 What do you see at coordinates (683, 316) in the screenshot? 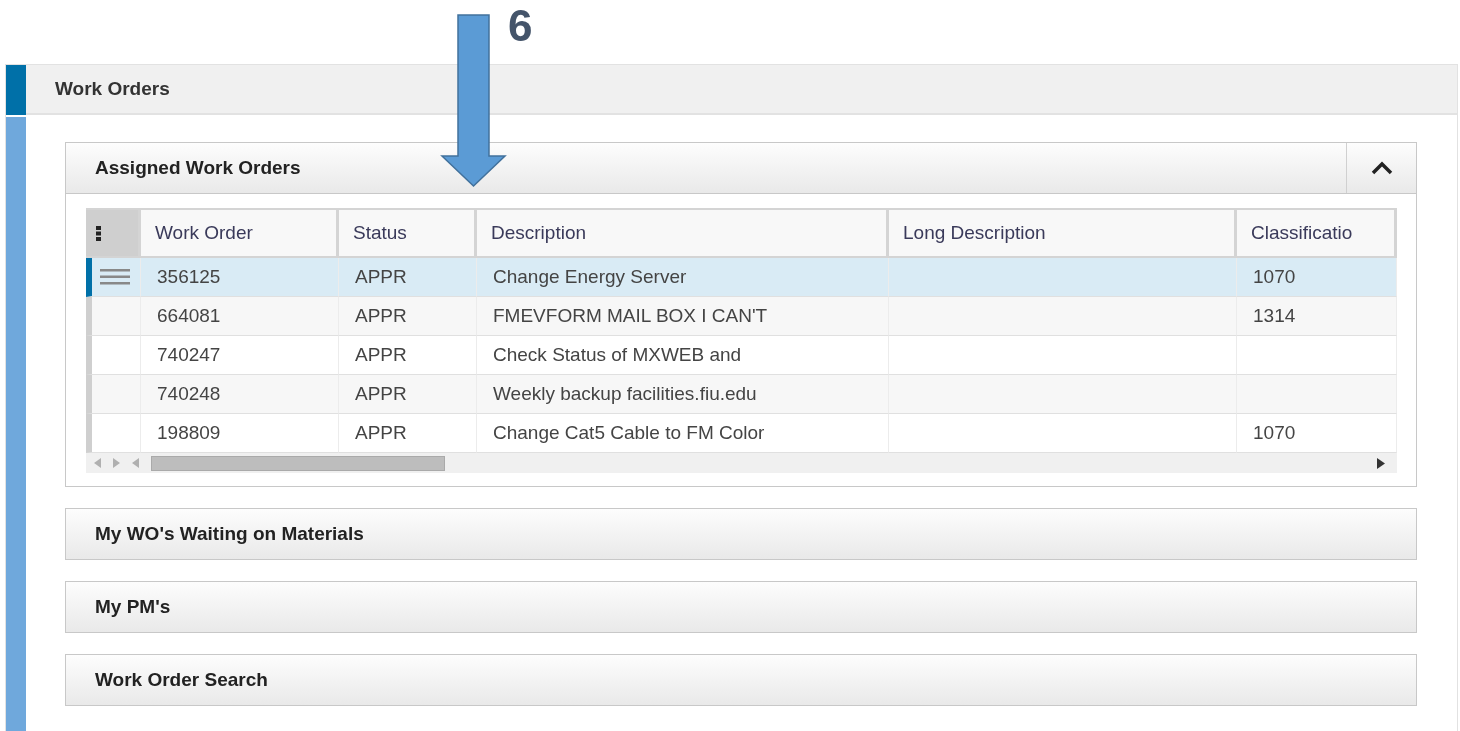
I see `table-cell: FMEVFORM MAIL BOX I CAN'T` at bounding box center [683, 316].